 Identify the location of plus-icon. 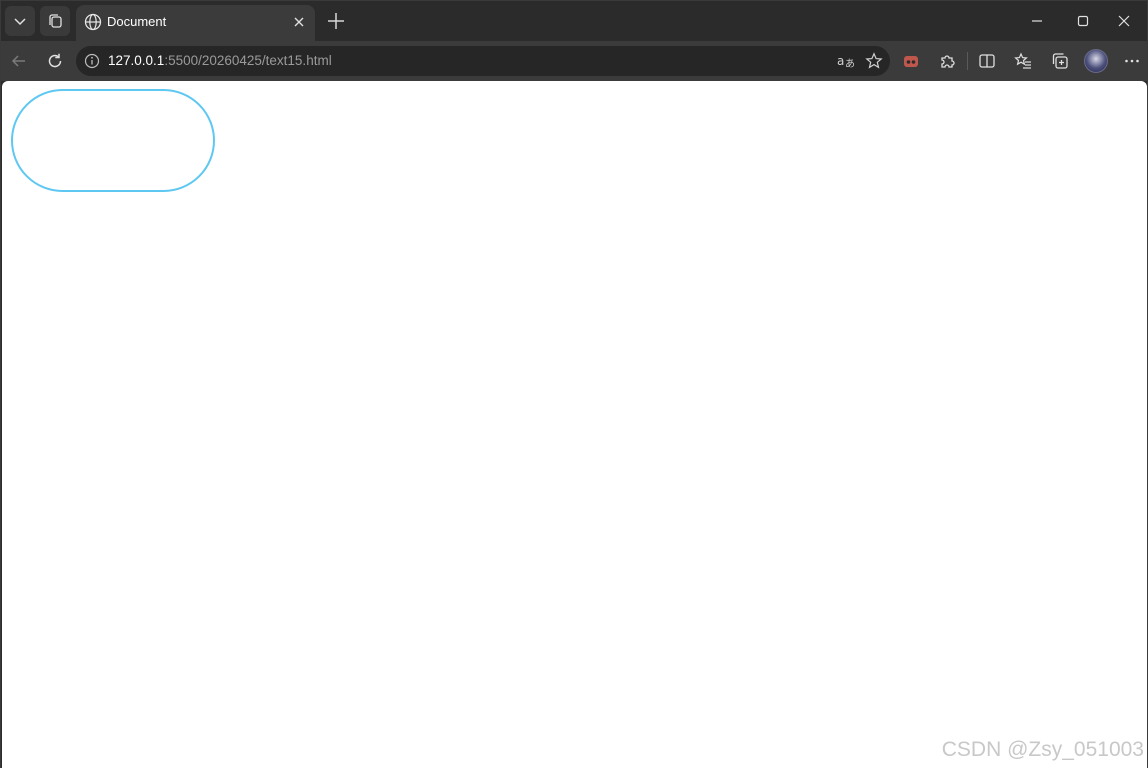
(336, 21).